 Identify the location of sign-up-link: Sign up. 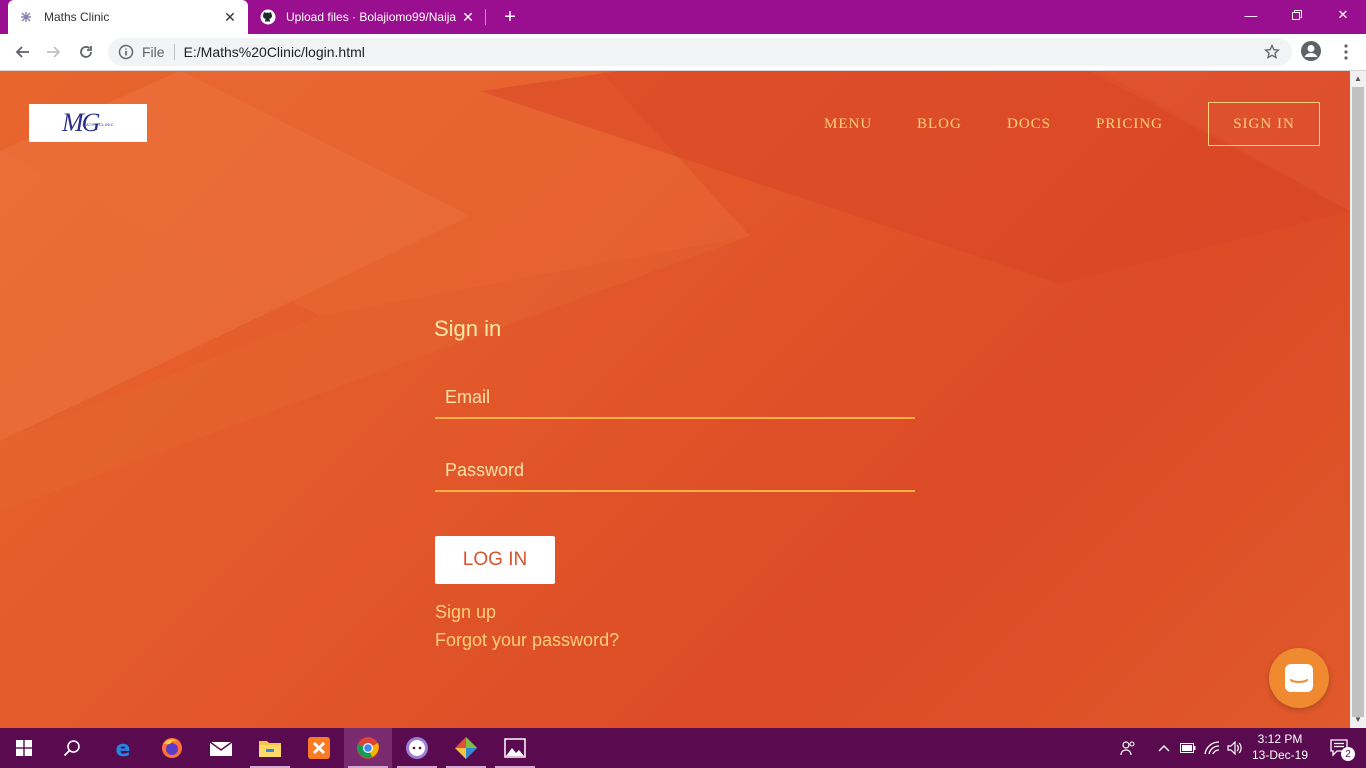
(465, 612).